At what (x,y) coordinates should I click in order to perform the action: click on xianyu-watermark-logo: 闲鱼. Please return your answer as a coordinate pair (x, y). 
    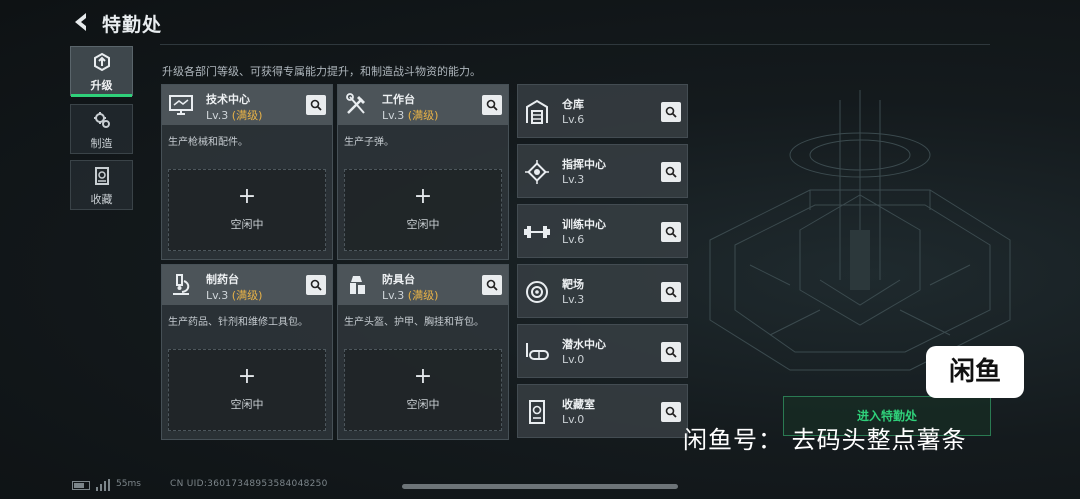
    Looking at the image, I should click on (975, 372).